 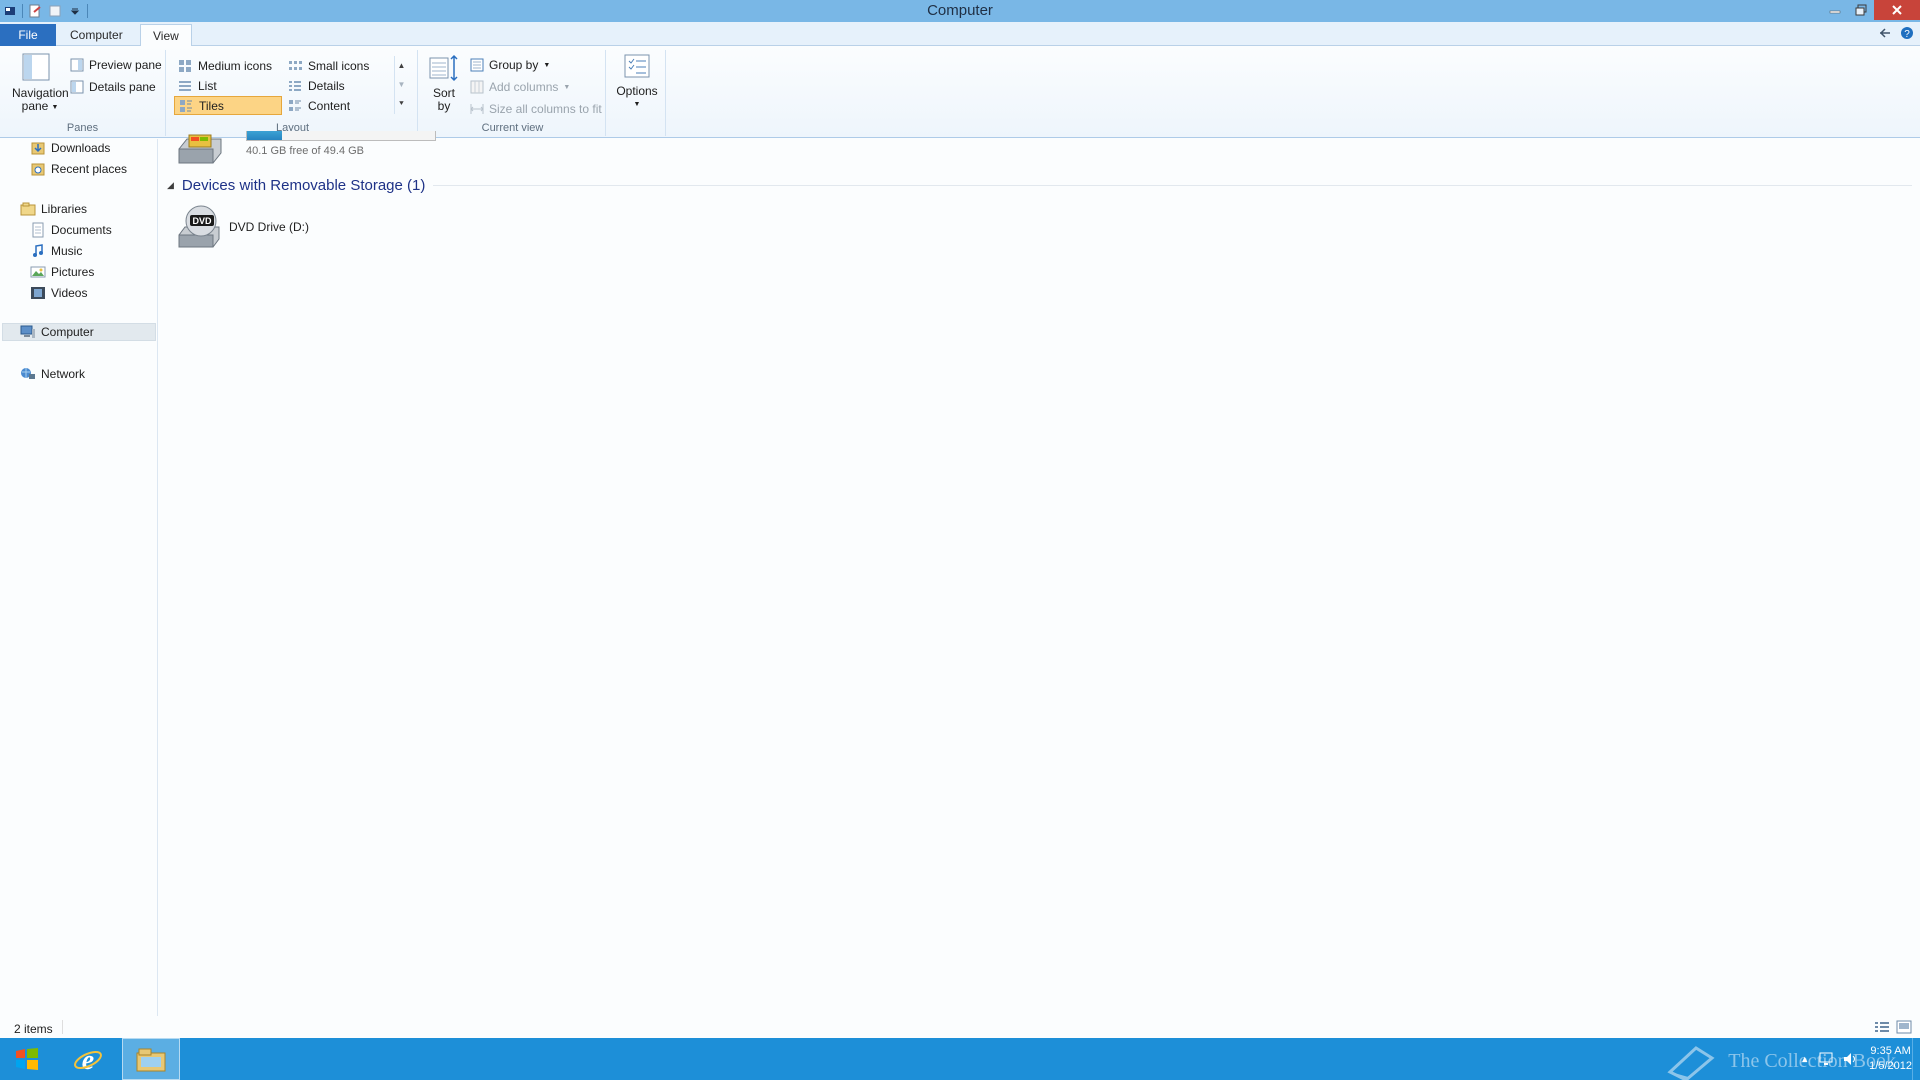 What do you see at coordinates (1904, 1027) in the screenshot?
I see `large-icons-view-icon` at bounding box center [1904, 1027].